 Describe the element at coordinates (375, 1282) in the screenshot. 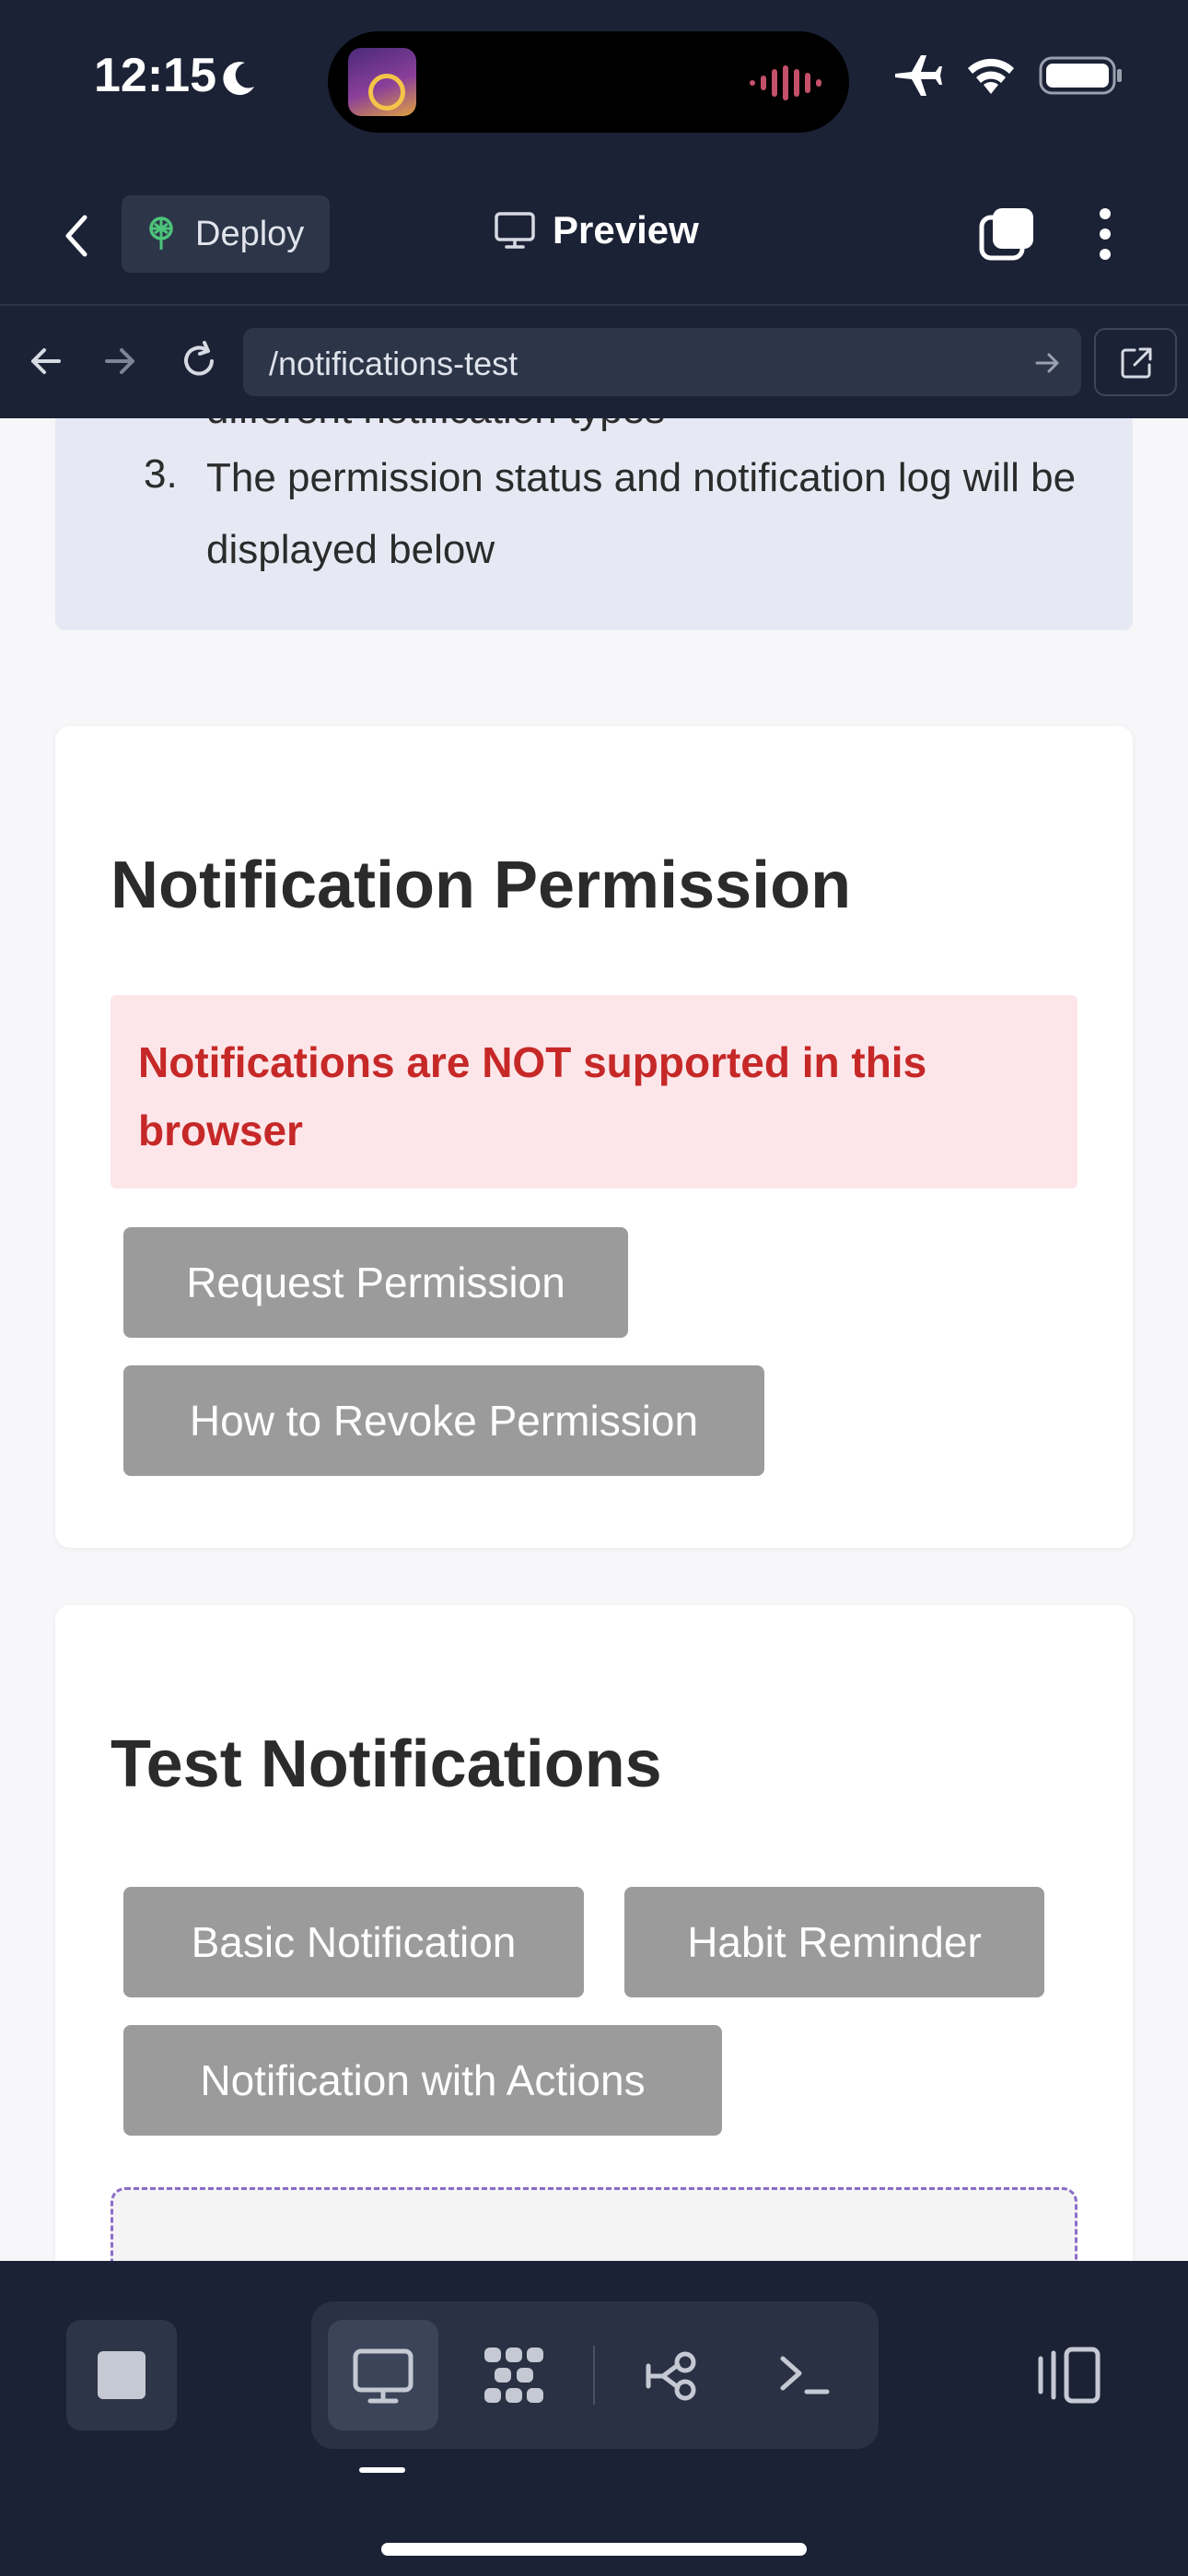

I see `request-permission-button: Request Permission` at that location.